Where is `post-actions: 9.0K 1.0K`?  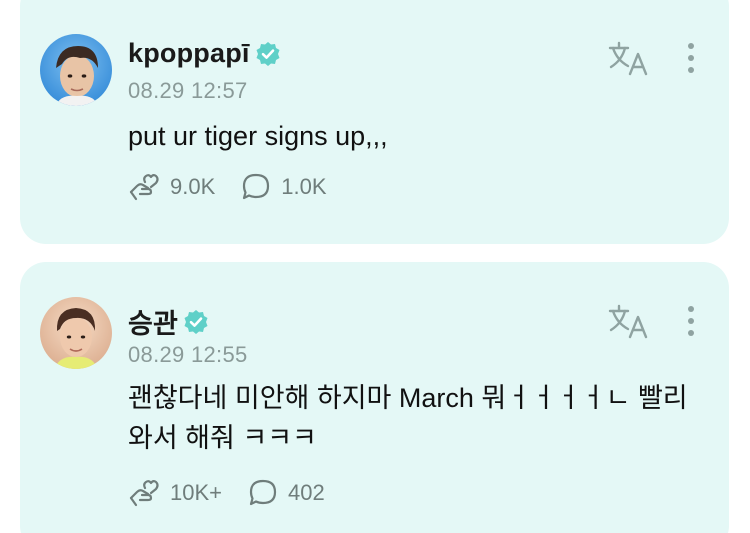
post-actions: 9.0K 1.0K is located at coordinates (240, 187).